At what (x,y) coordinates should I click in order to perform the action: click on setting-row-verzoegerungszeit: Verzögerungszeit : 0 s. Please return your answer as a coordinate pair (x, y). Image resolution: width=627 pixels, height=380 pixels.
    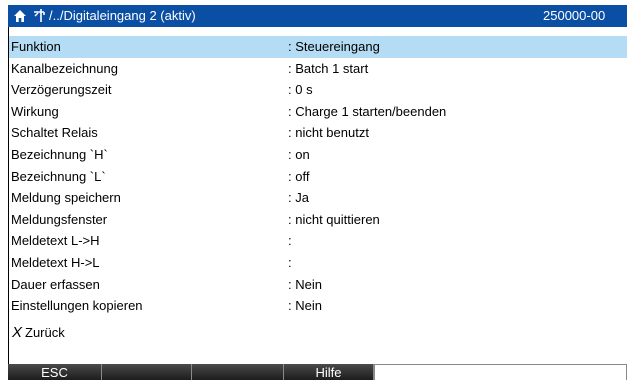
    Looking at the image, I should click on (318, 90).